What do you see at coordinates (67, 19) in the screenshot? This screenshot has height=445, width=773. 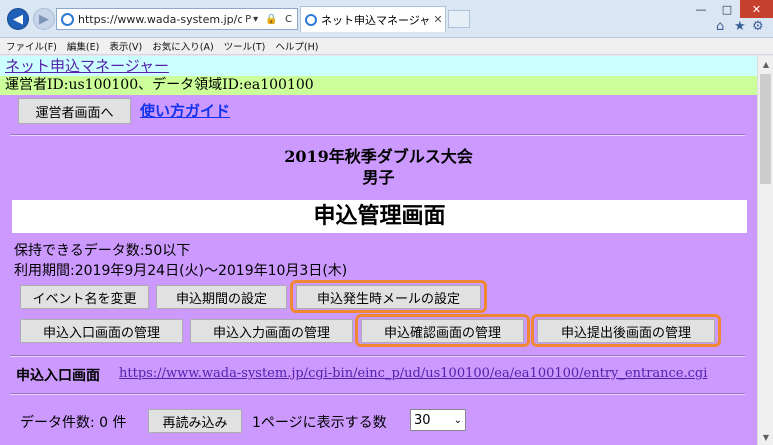 I see `ie-page-icon` at bounding box center [67, 19].